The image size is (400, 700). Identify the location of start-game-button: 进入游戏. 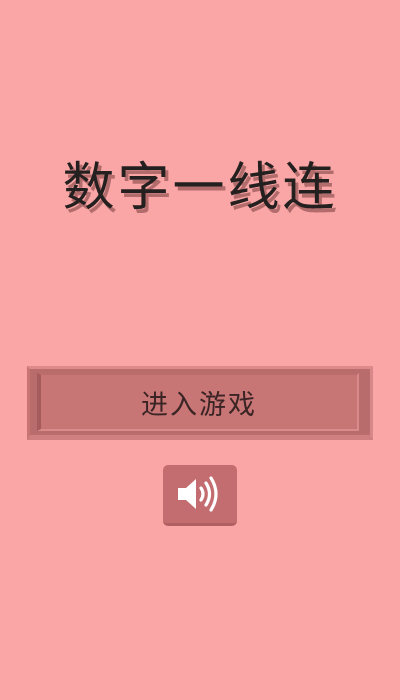
(200, 403).